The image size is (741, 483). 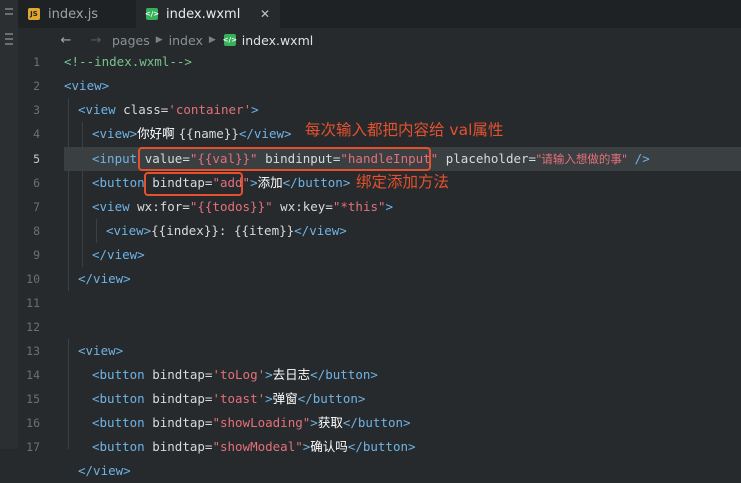 I want to click on line-number: 2, so click(x=36, y=86).